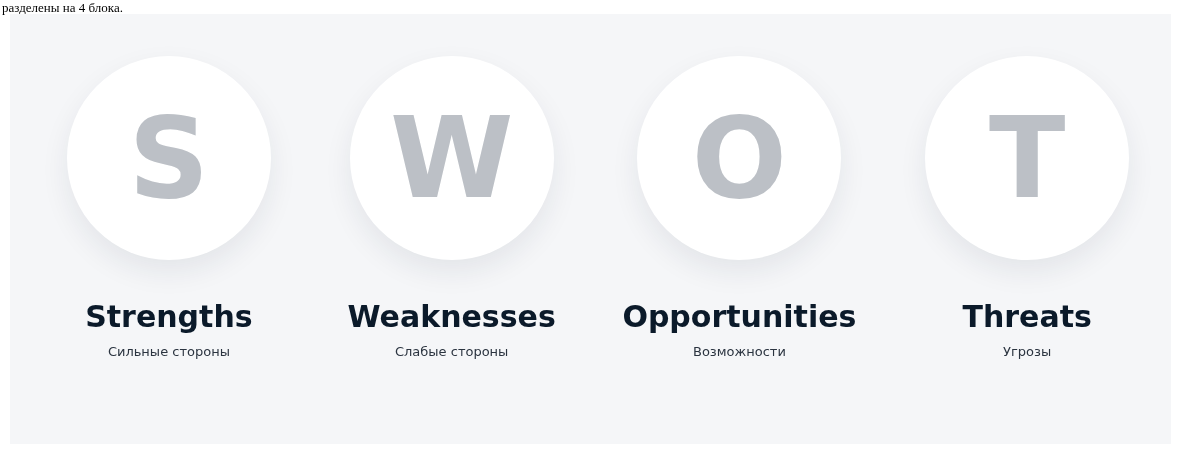 The image size is (1181, 451). I want to click on intro-text: разделены на 4 блока., so click(62, 7).